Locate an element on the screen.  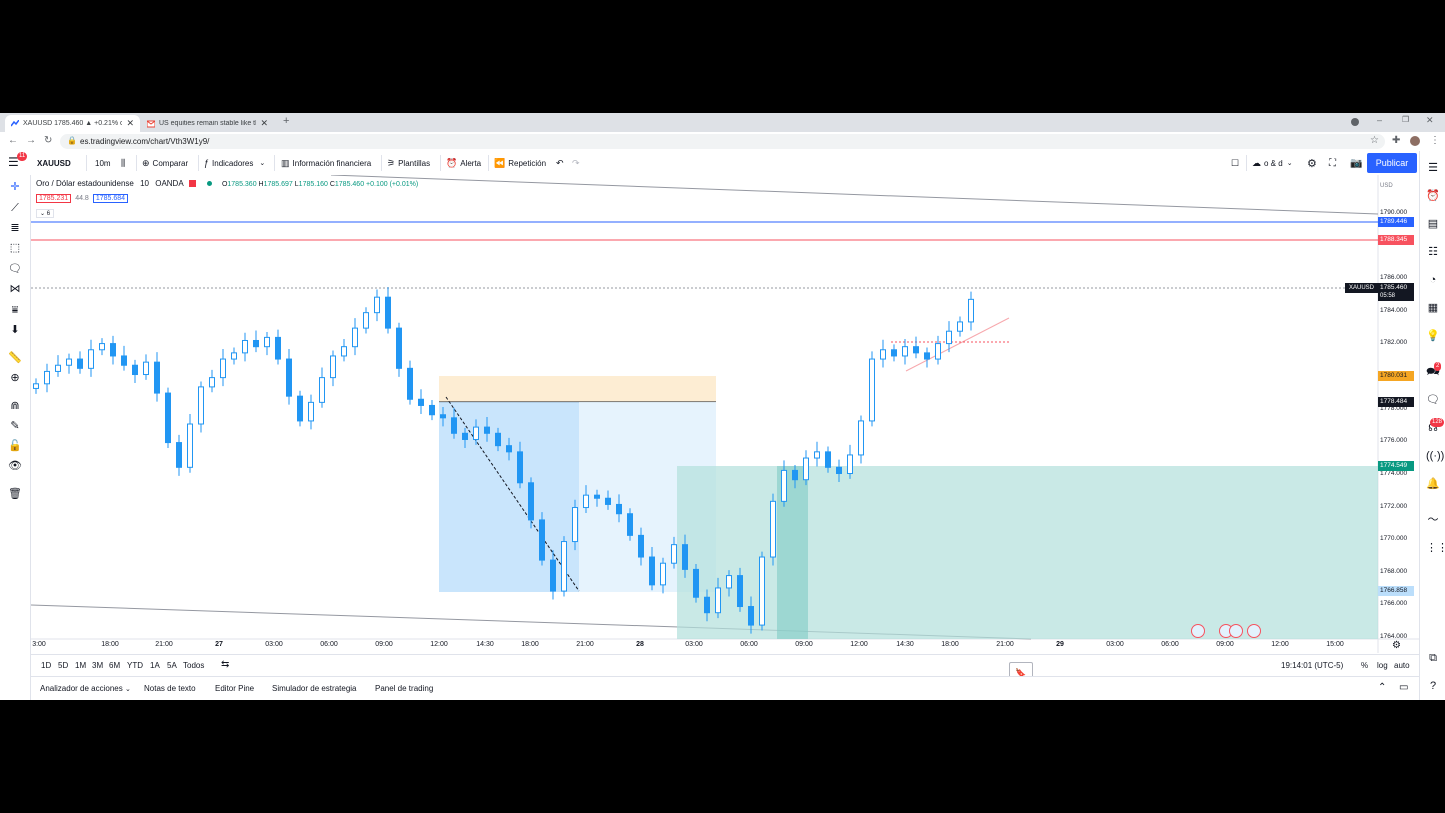
redo-button: ↷ is located at coordinates (577, 163).